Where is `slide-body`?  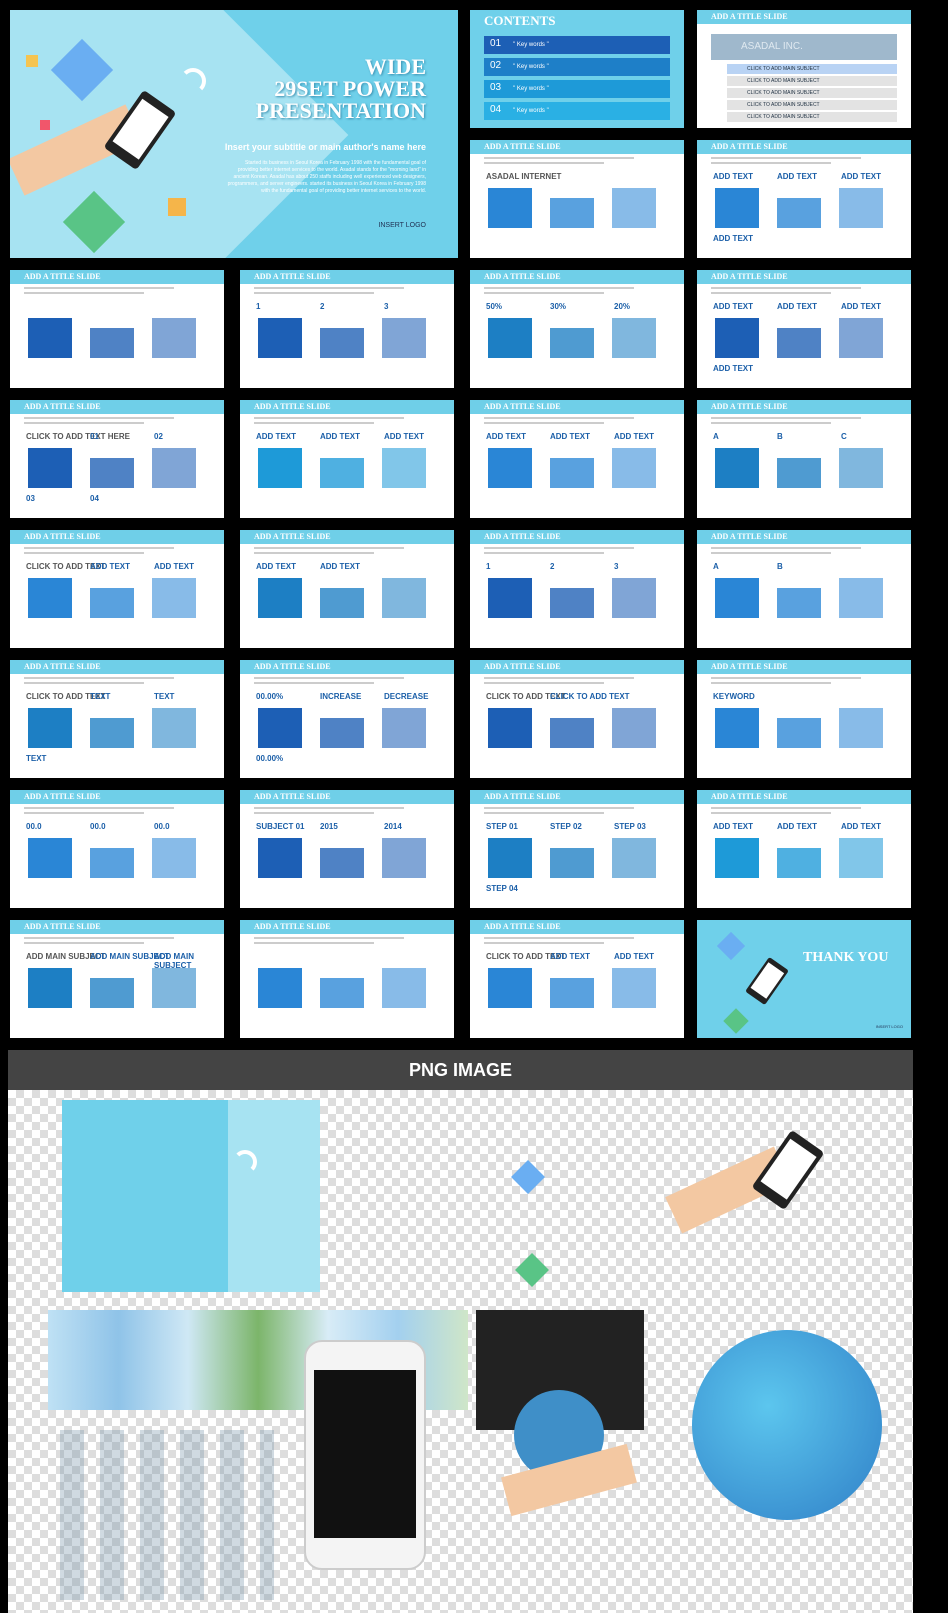 slide-body is located at coordinates (117, 341).